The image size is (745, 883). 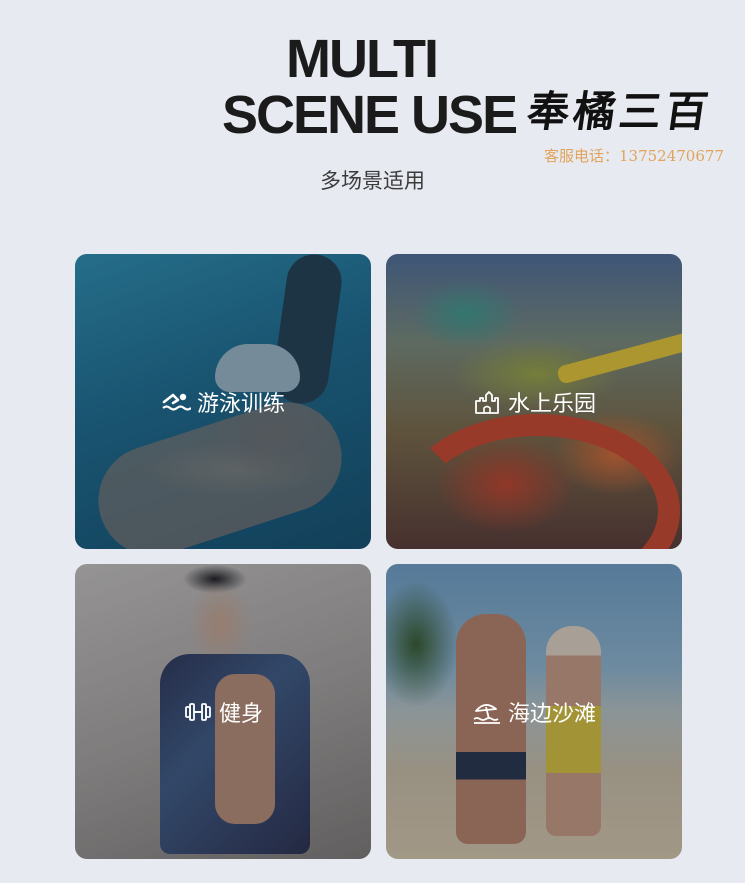 What do you see at coordinates (362, 59) in the screenshot?
I see `title-line-1: MULTI` at bounding box center [362, 59].